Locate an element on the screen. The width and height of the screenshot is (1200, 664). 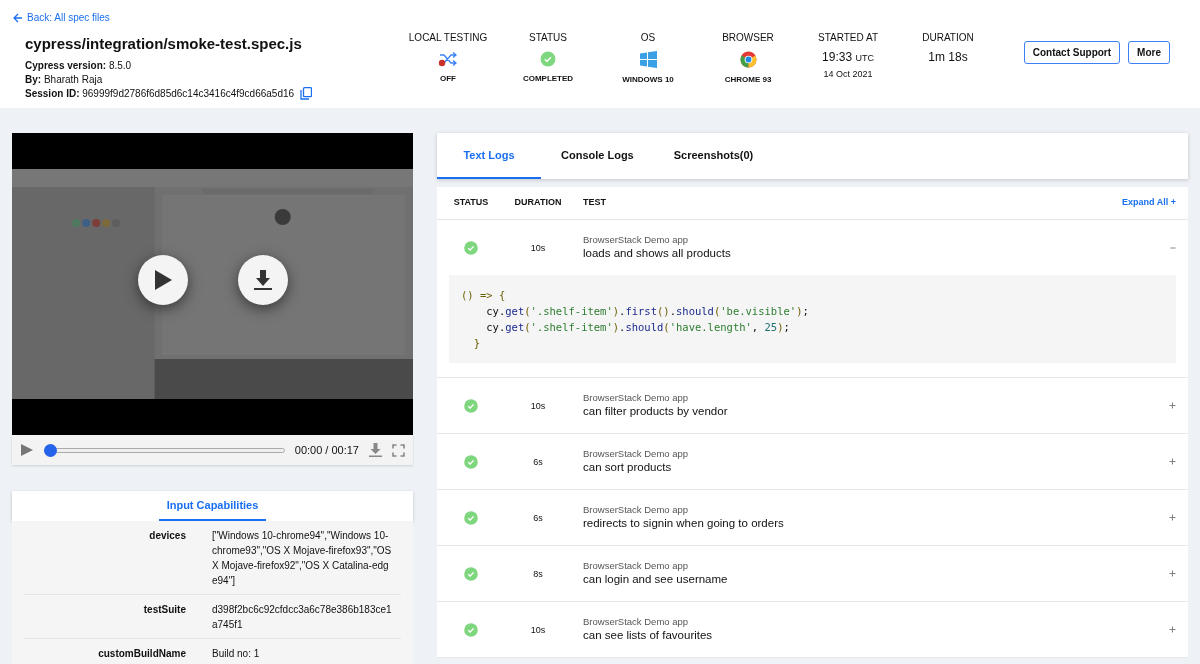
spec-title: cypress/integration/smoke-test.spec.js is located at coordinates (164, 44).